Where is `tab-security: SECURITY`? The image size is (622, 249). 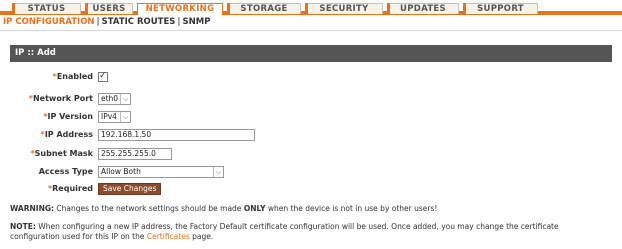
tab-security: SECURITY is located at coordinates (344, 9).